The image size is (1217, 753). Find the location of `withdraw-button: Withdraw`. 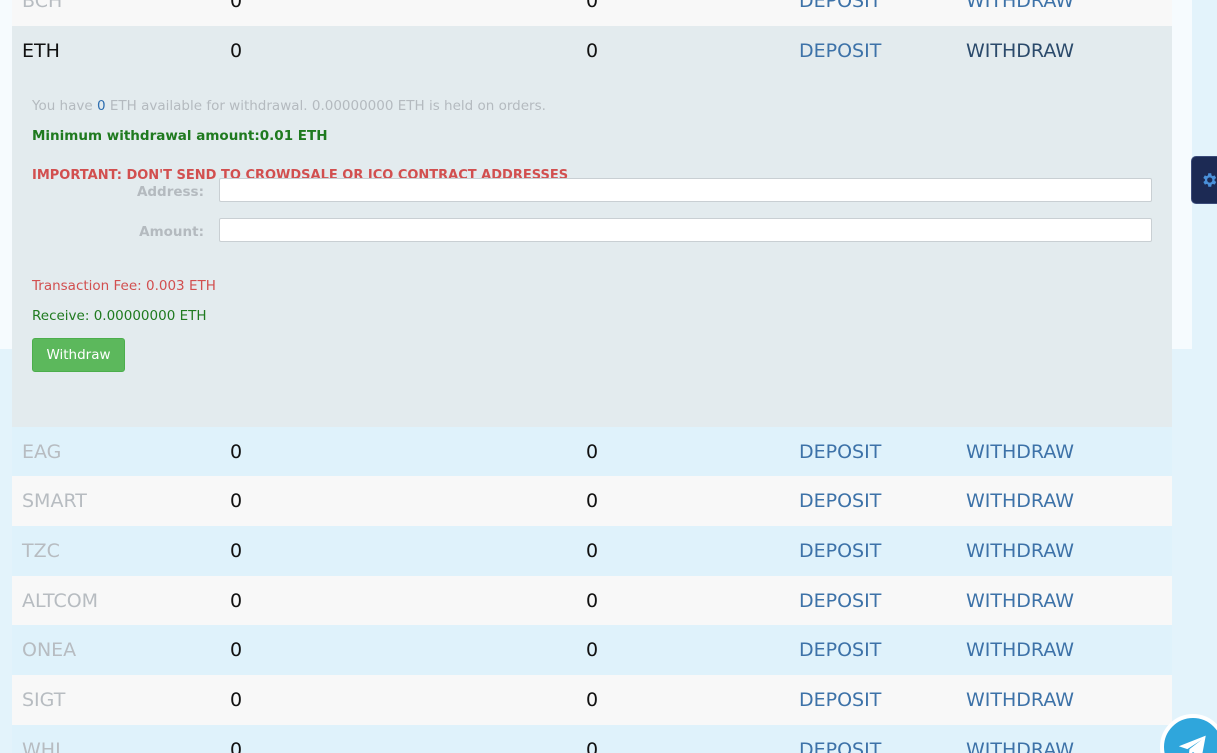

withdraw-button: Withdraw is located at coordinates (78, 354).